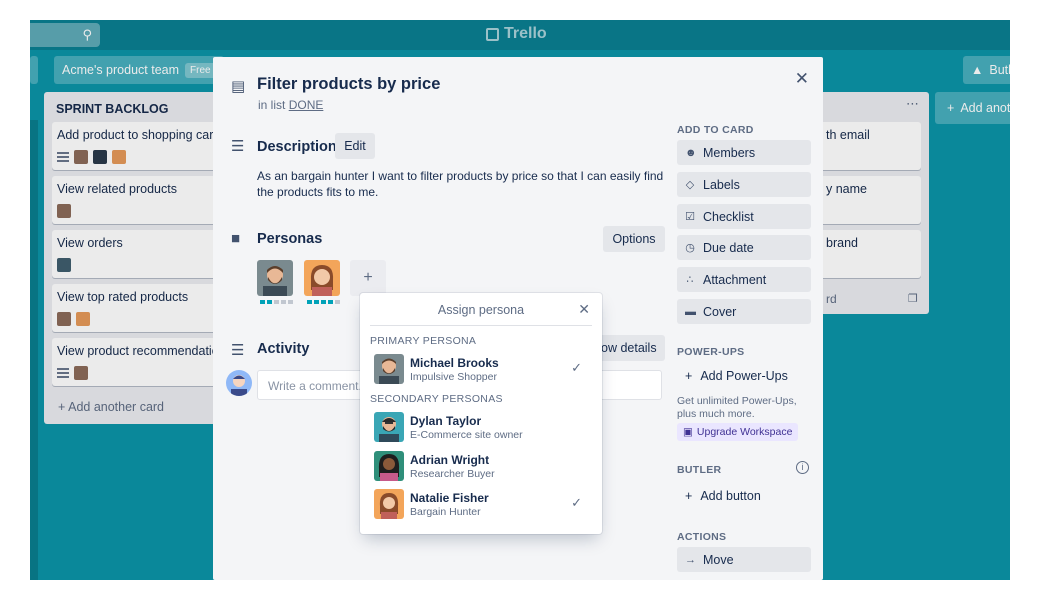 The width and height of the screenshot is (1040, 600). I want to click on team-button: Acme's product team Free, so click(139, 70).